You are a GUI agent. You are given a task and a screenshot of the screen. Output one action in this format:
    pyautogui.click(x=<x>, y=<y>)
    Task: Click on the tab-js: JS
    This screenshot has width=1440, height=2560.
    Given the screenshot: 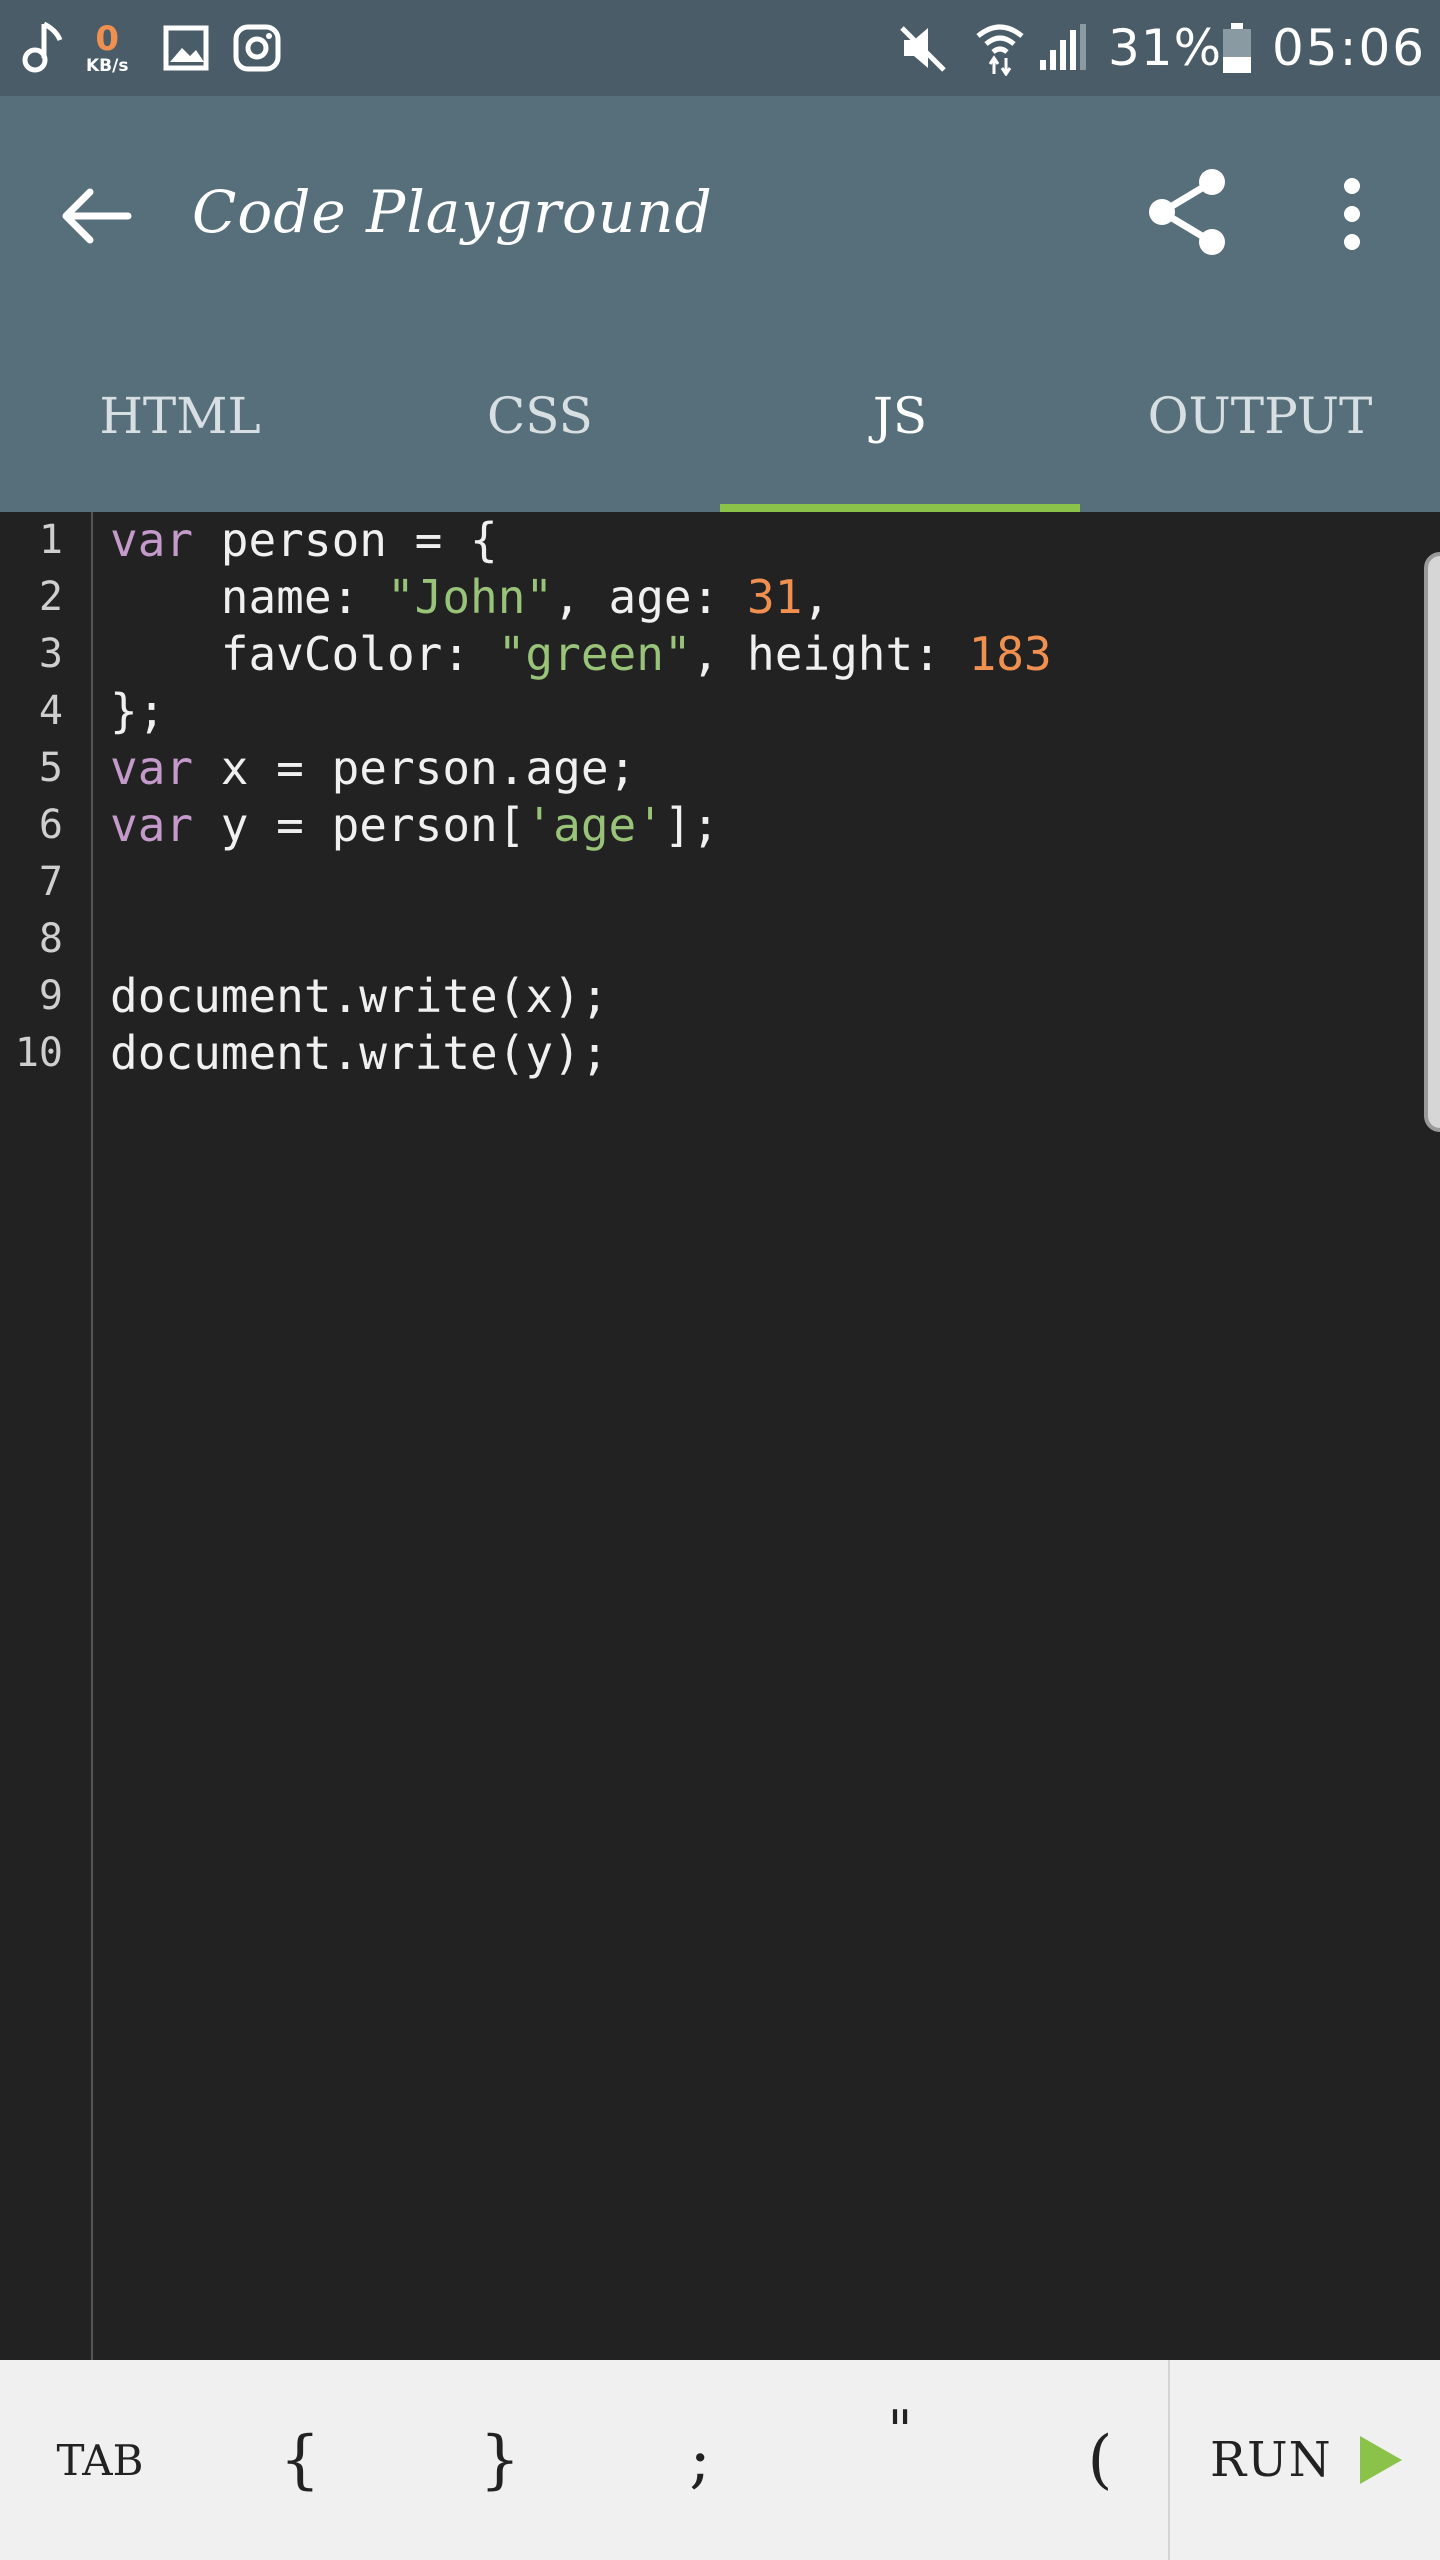 What is the action you would take?
    pyautogui.click(x=900, y=416)
    